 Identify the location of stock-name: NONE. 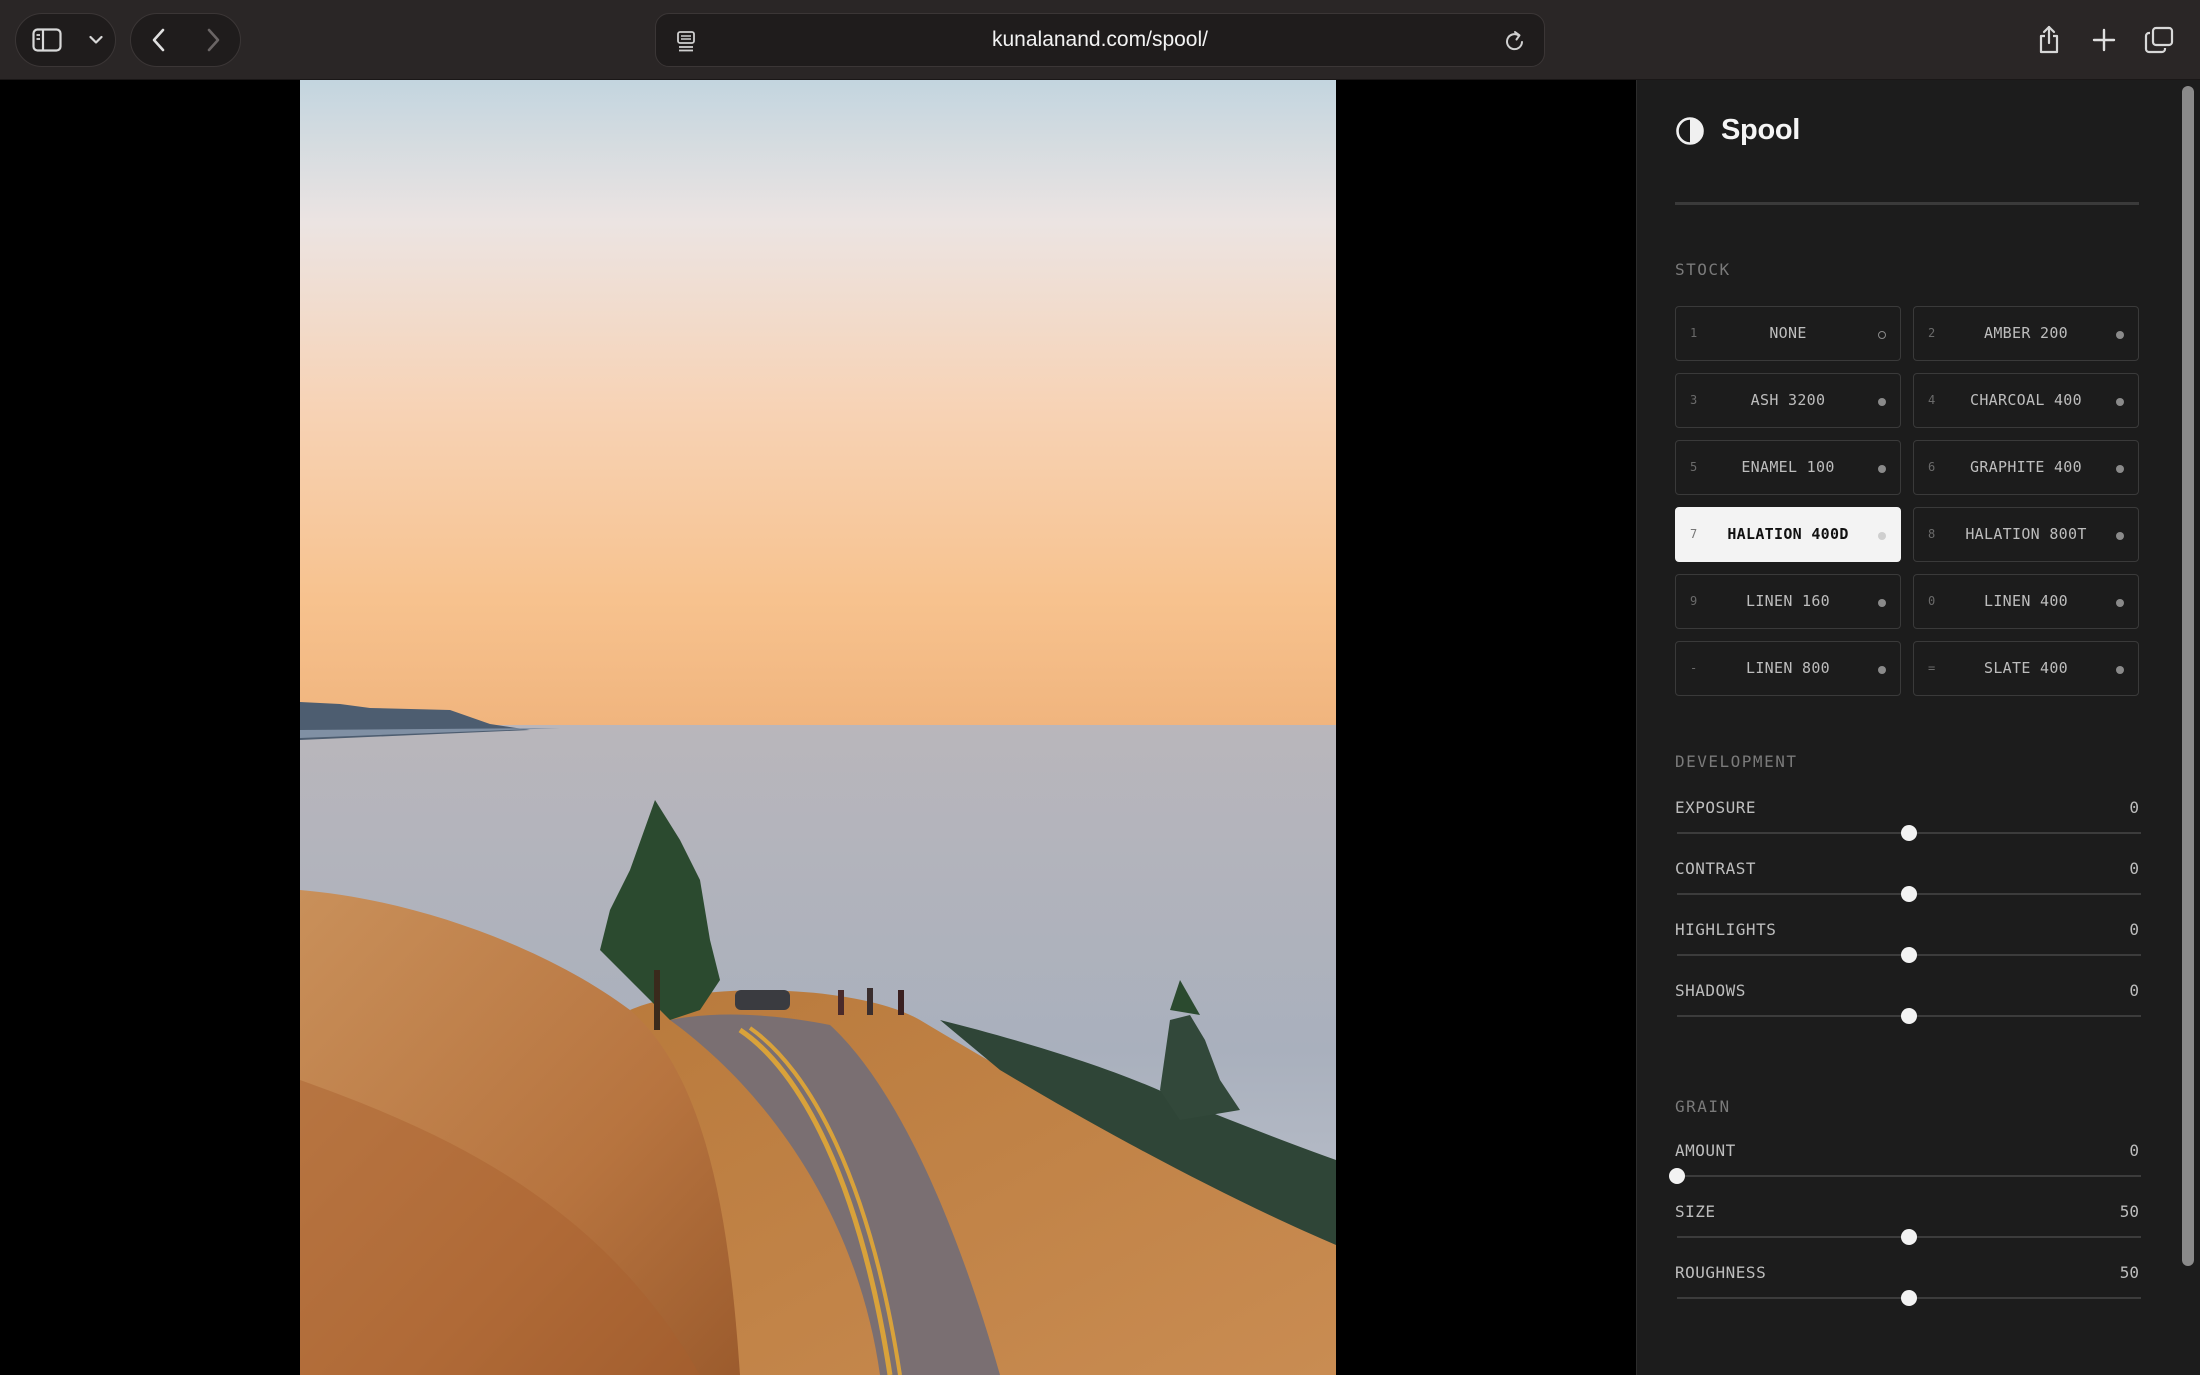
(1788, 333).